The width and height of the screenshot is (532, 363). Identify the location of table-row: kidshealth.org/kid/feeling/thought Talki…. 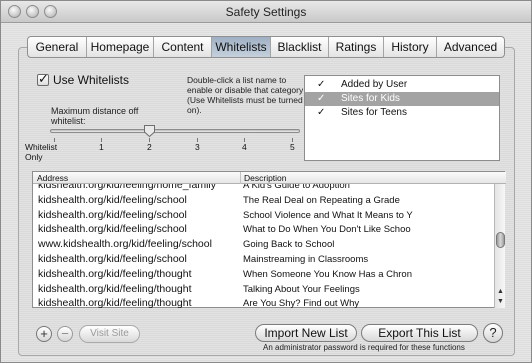
(263, 289).